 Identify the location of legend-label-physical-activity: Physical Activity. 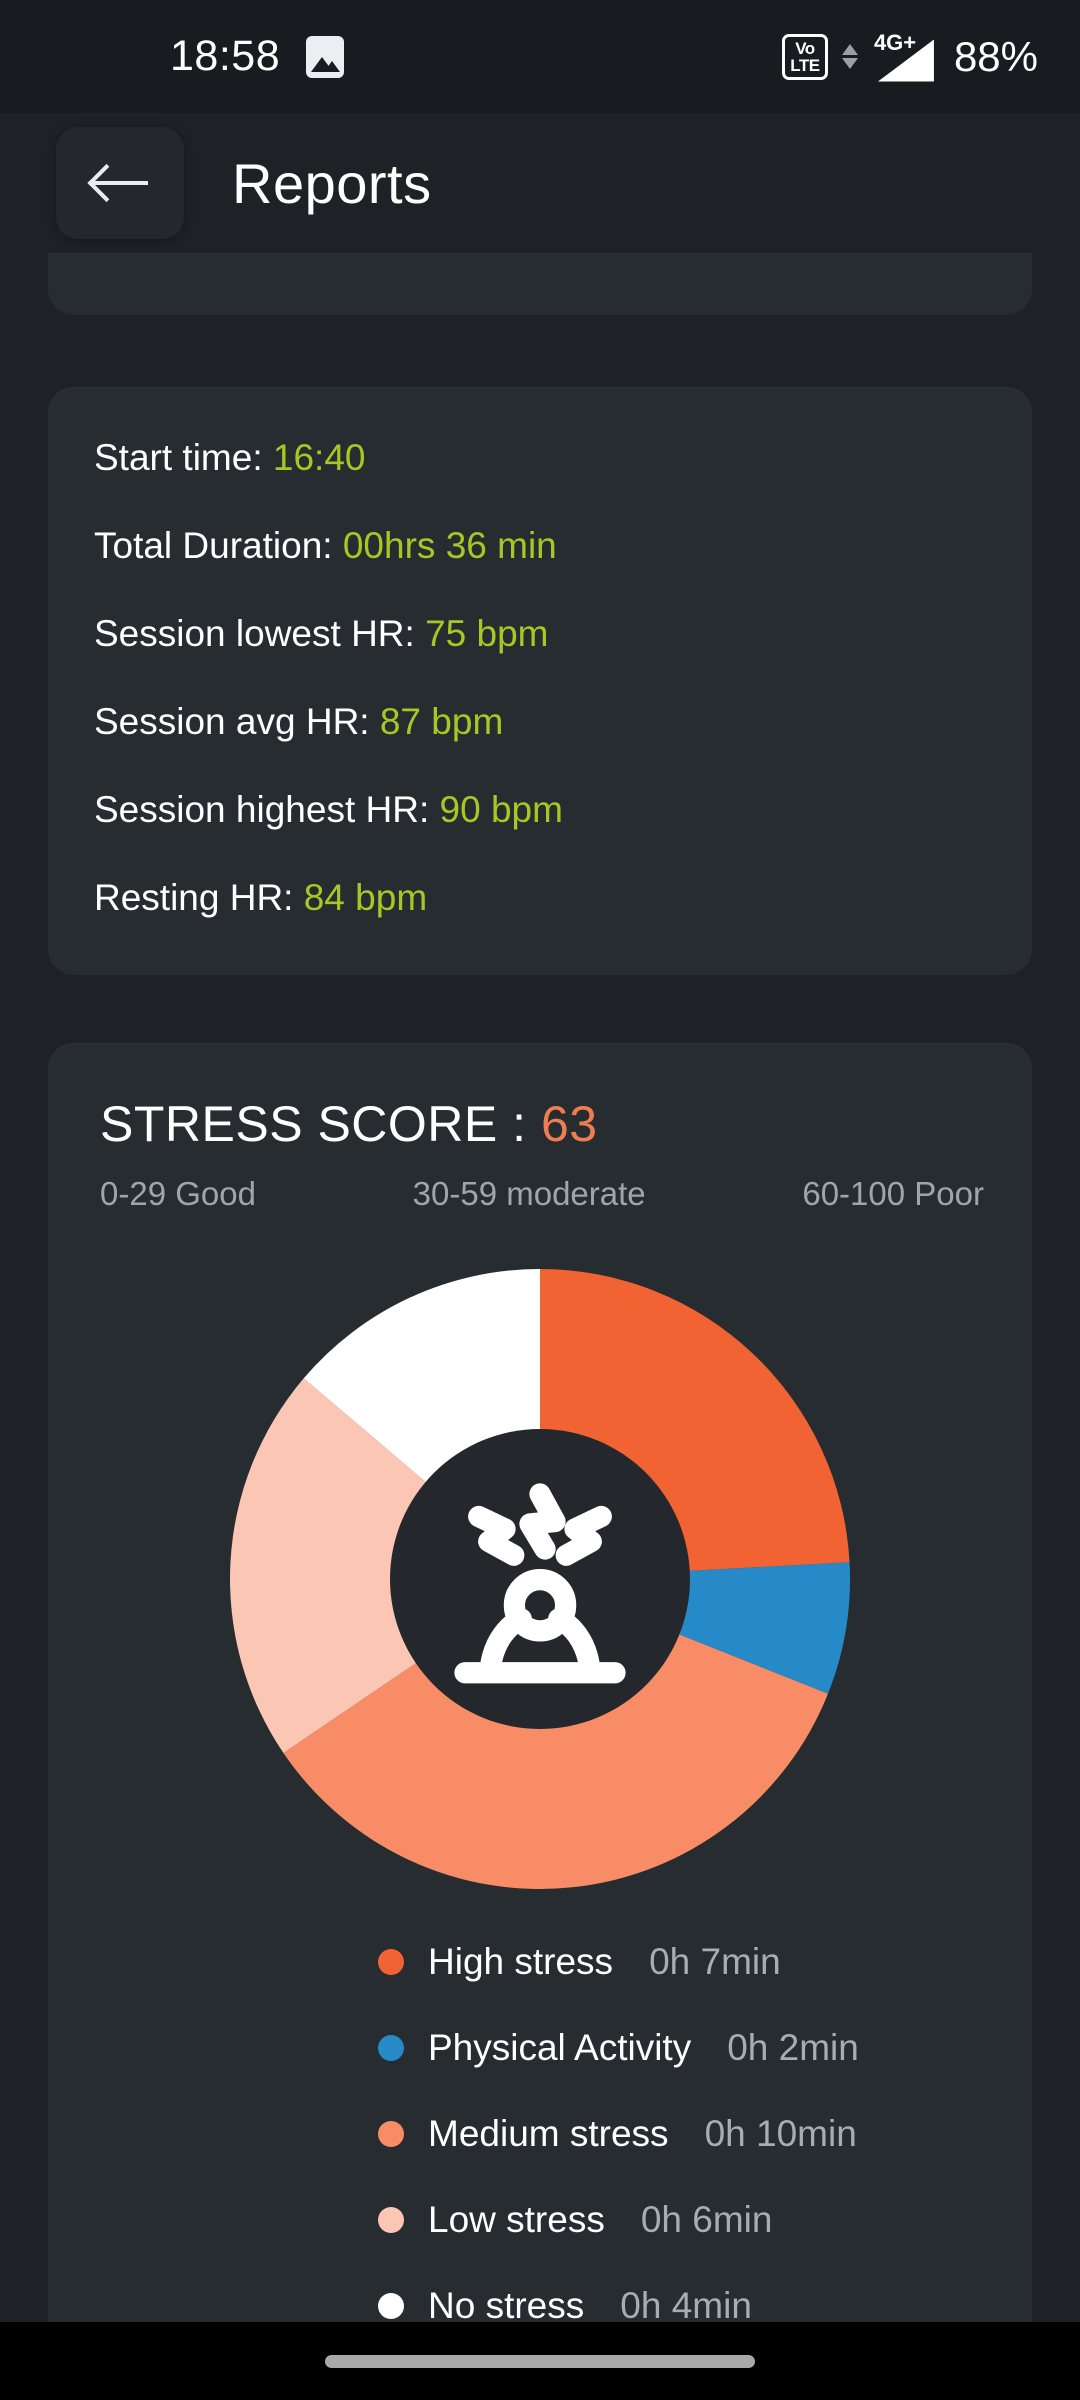
(560, 2047).